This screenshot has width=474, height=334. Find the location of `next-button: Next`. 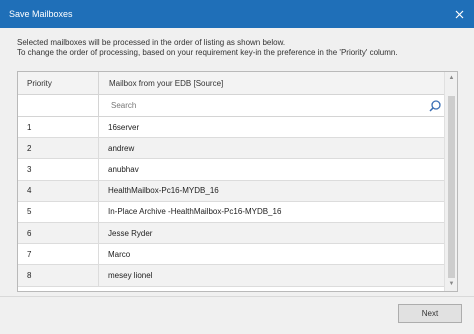

next-button: Next is located at coordinates (430, 313).